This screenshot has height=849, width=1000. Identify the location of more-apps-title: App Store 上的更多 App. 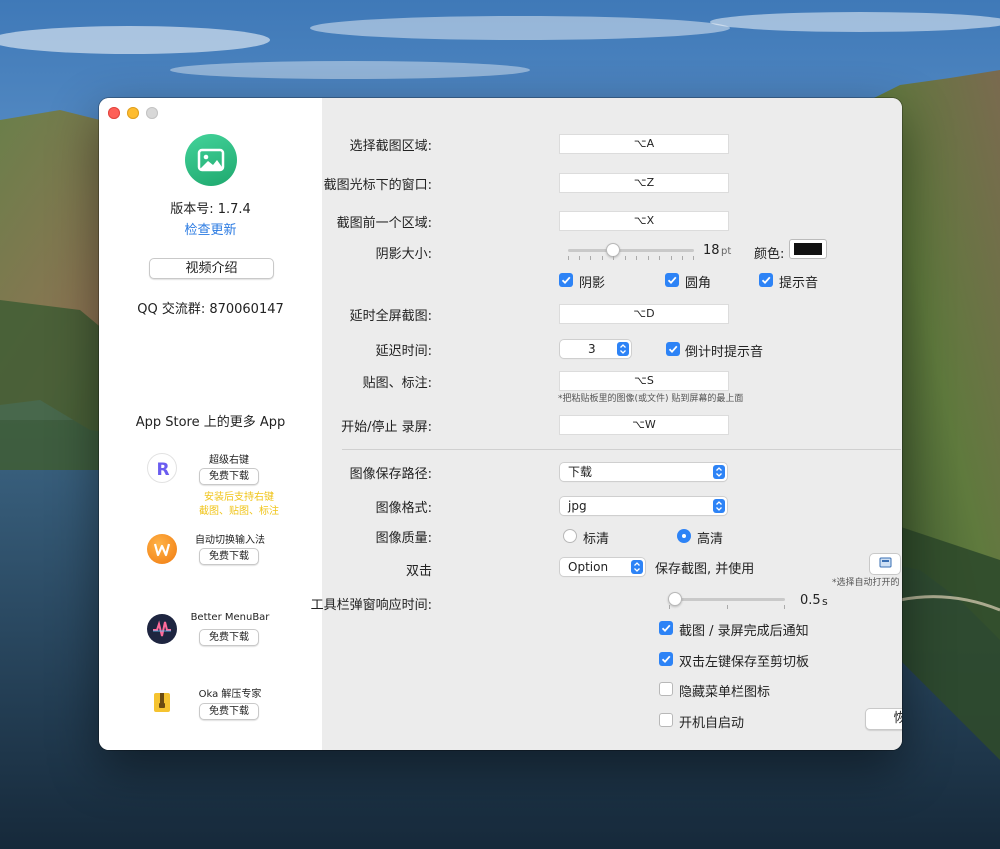
(210, 422).